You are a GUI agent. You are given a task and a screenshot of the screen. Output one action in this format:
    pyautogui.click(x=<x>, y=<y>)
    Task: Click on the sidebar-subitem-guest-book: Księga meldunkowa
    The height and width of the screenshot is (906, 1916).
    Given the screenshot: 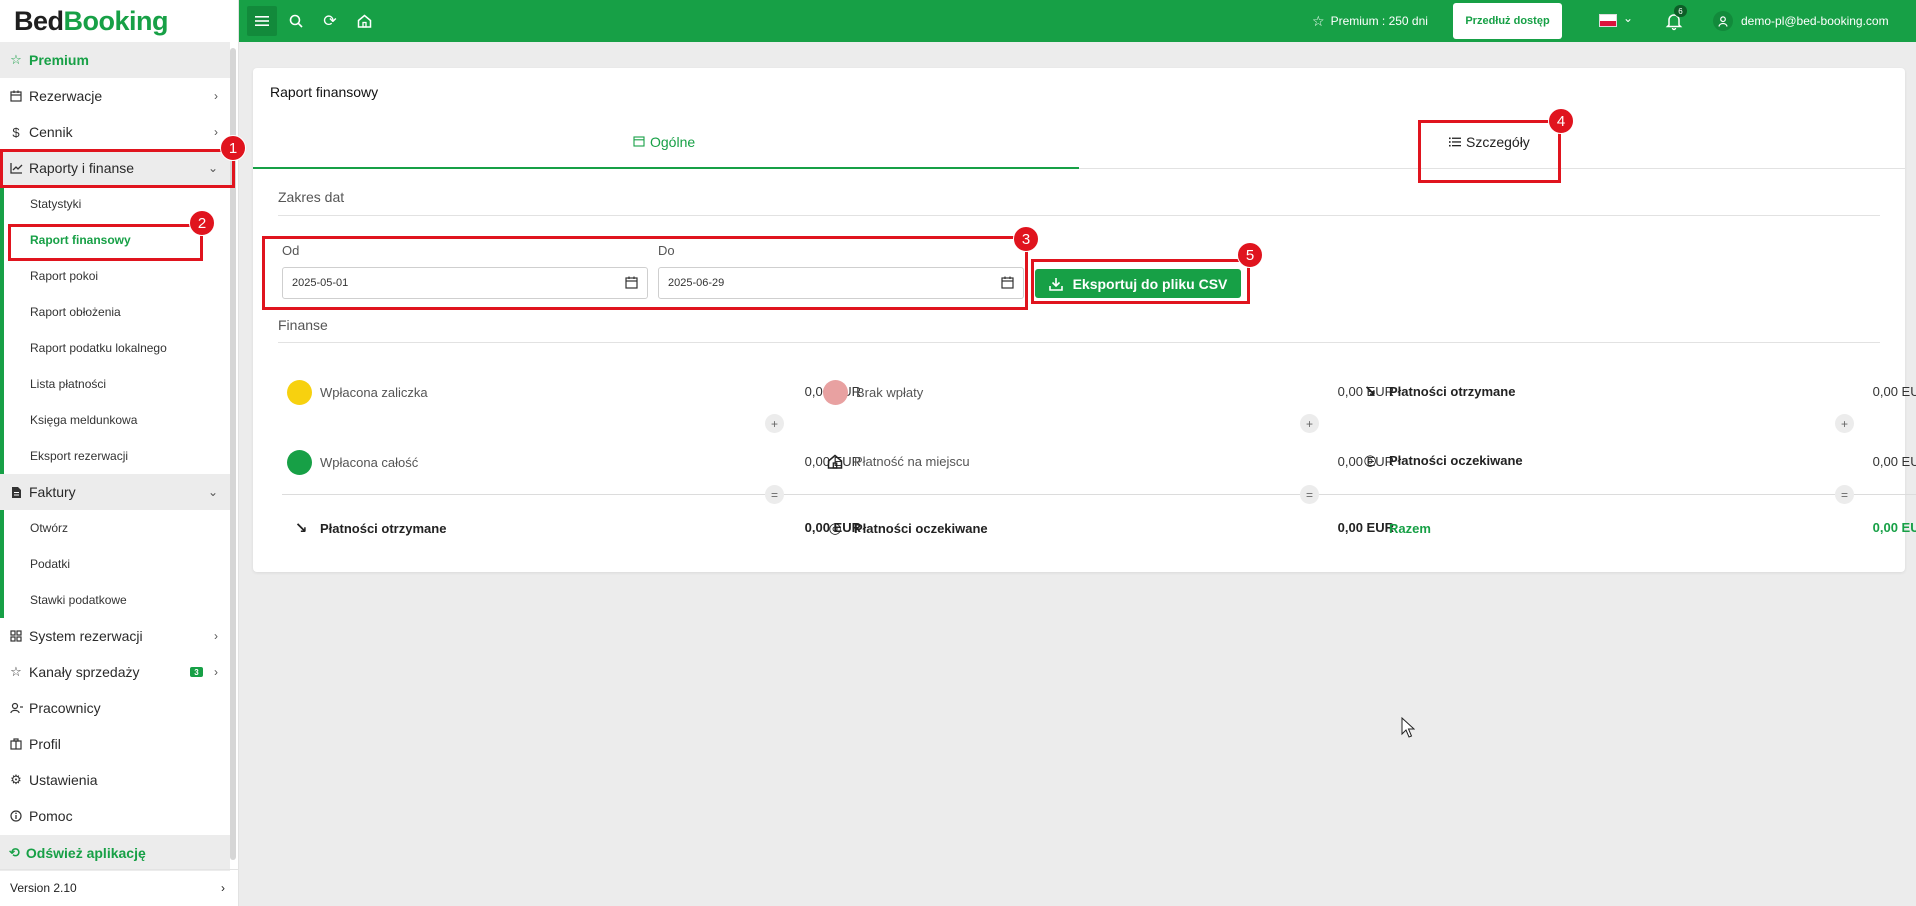 What is the action you would take?
    pyautogui.click(x=115, y=420)
    